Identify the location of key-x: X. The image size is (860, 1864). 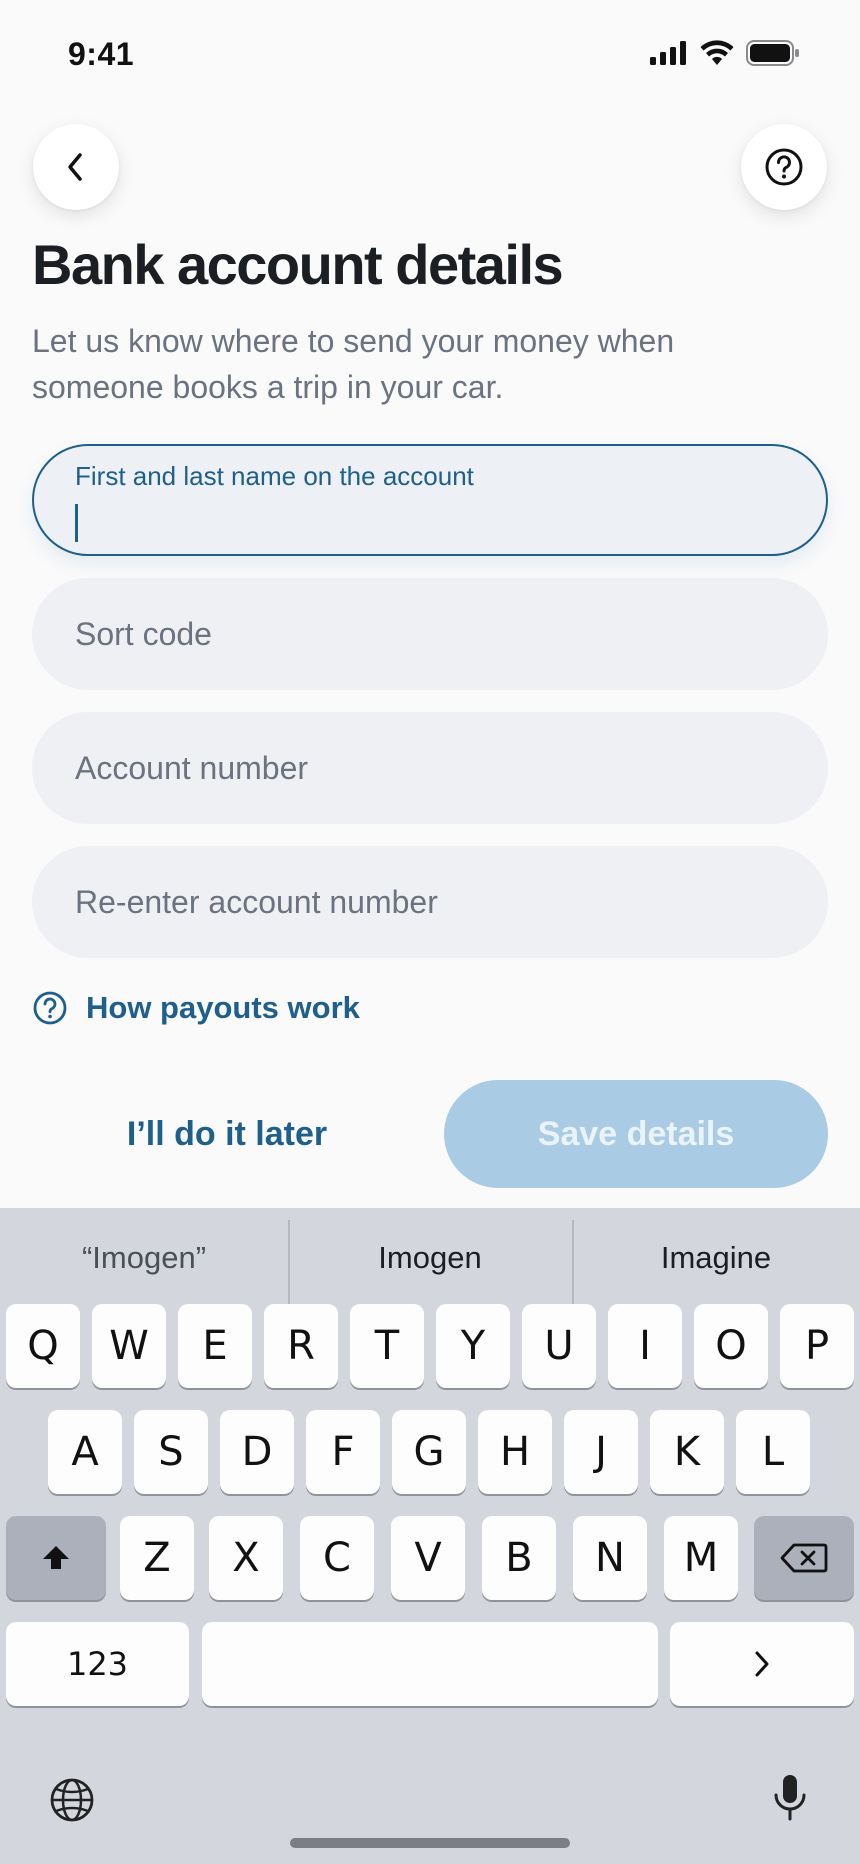
(246, 1558).